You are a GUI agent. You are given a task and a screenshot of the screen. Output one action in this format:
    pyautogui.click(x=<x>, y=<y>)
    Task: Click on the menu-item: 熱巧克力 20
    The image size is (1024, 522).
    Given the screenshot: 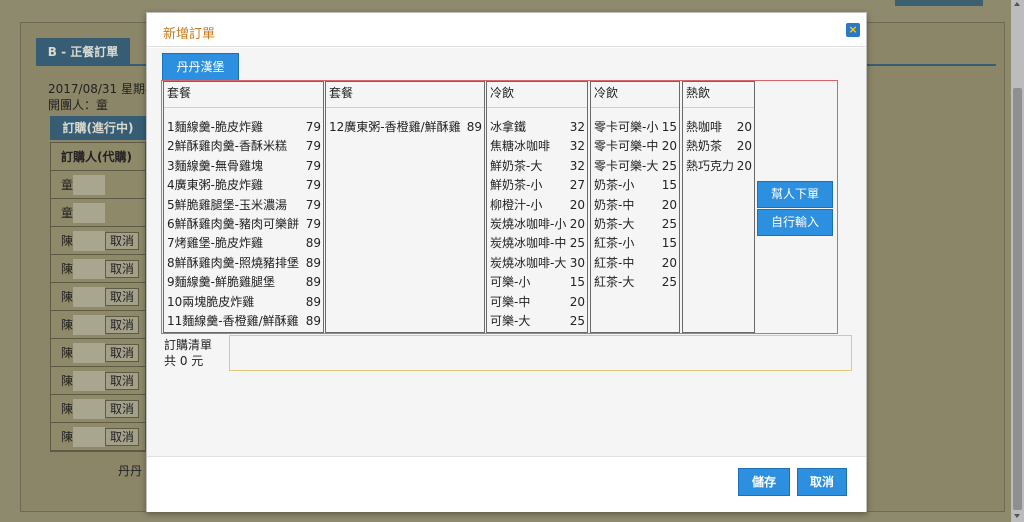 What is the action you would take?
    pyautogui.click(x=718, y=166)
    